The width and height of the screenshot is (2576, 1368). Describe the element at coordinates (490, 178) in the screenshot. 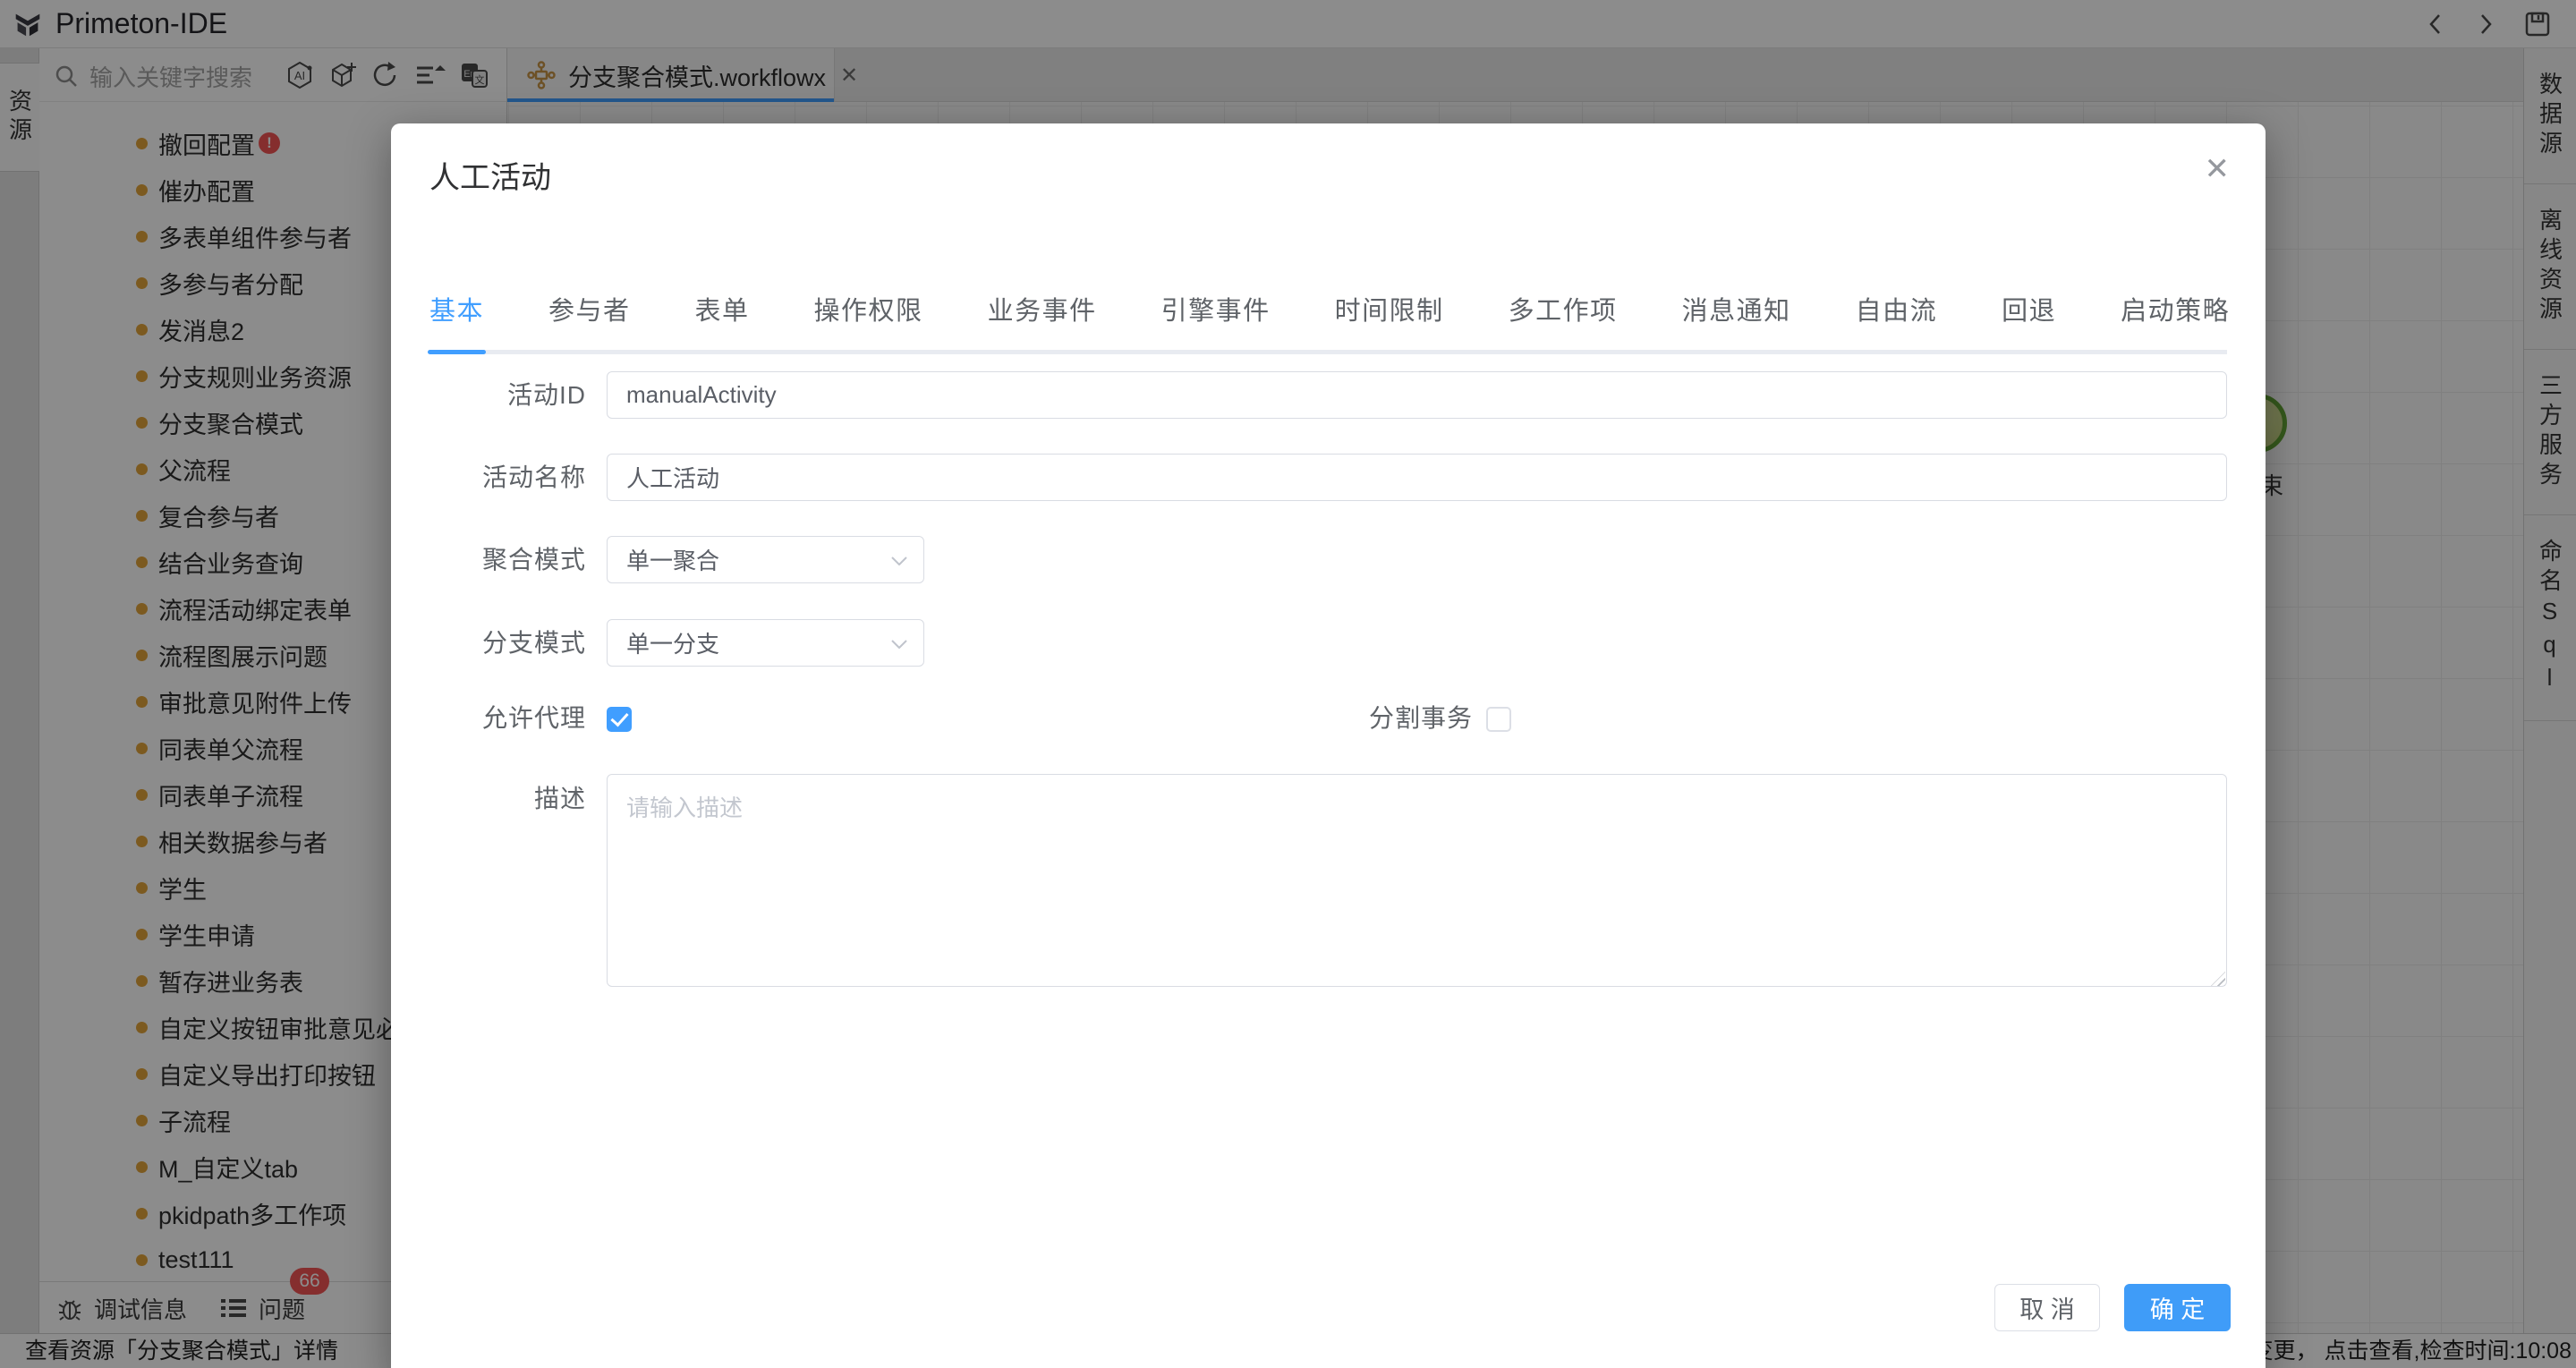

I see `dialog-title: 人工活动` at that location.